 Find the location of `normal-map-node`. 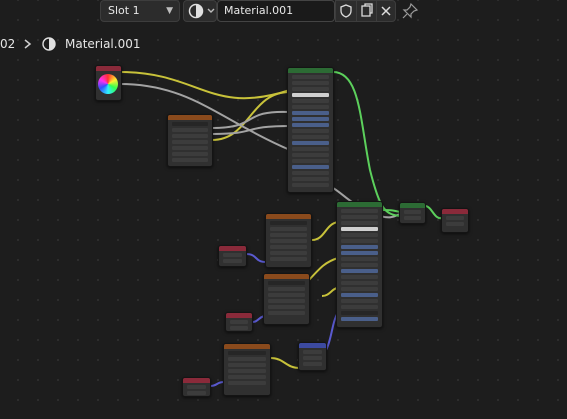

normal-map-node is located at coordinates (312, 356).